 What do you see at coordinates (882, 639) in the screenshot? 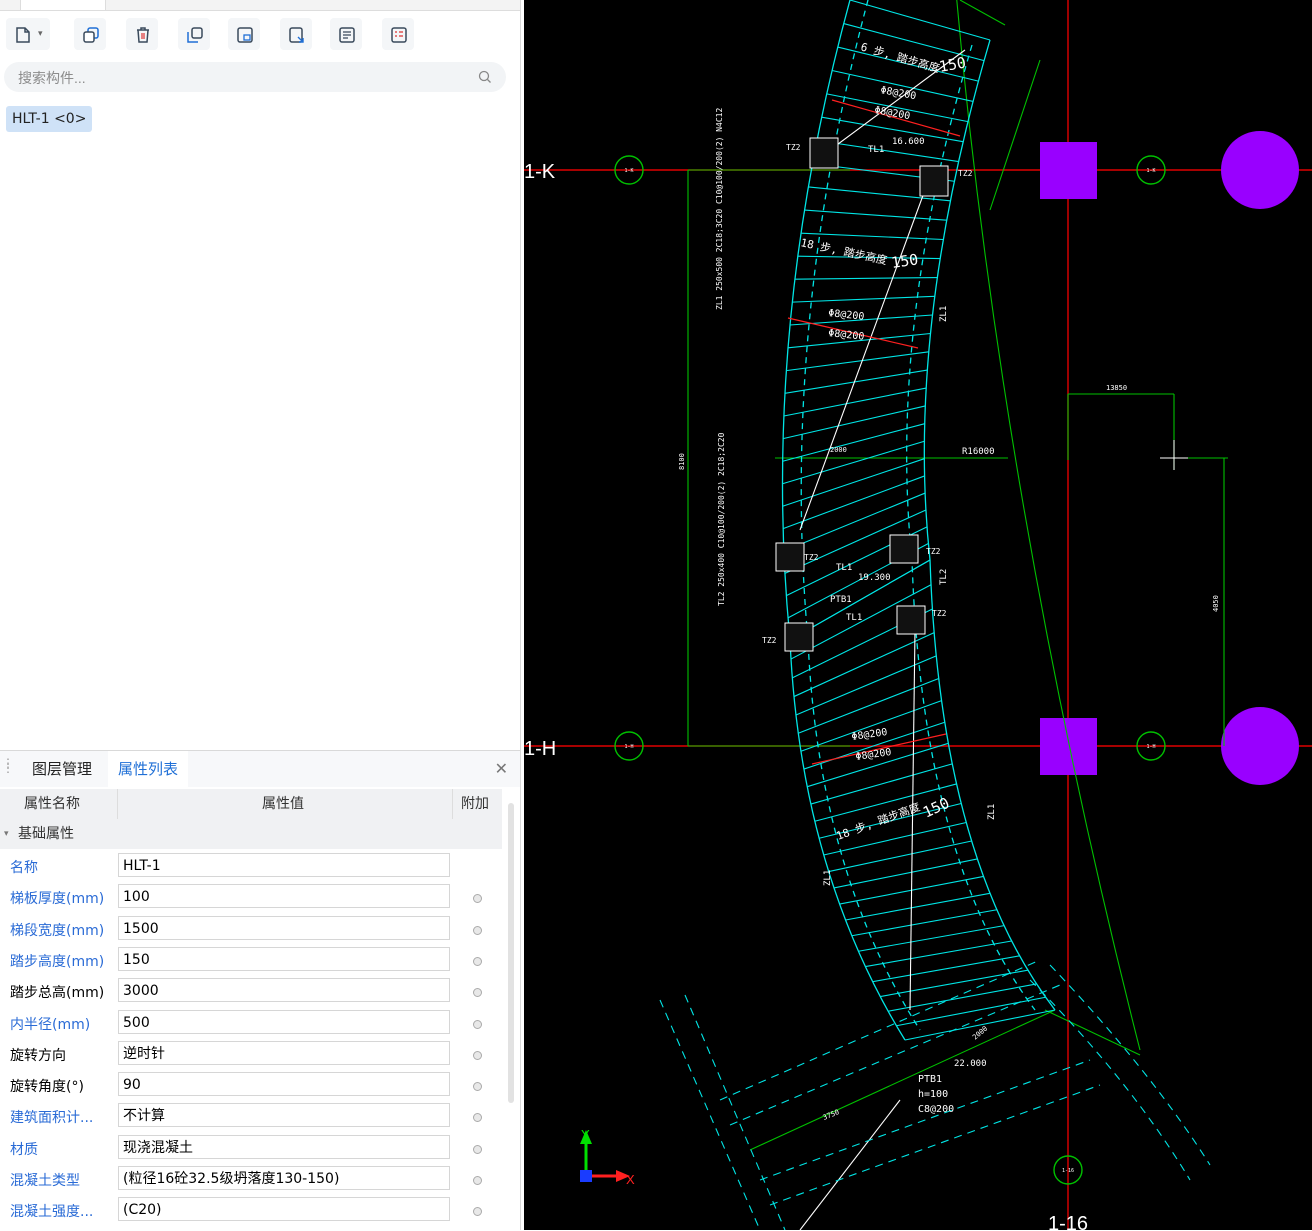
I see `break-lines` at bounding box center [882, 639].